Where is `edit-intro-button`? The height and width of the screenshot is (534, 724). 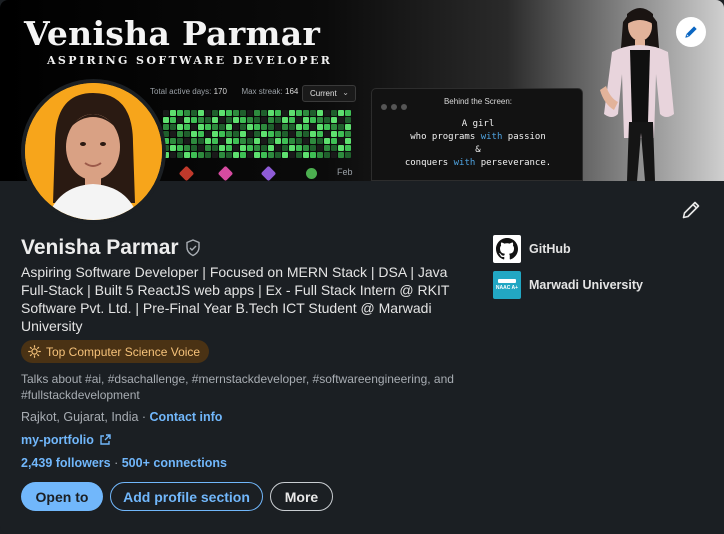 edit-intro-button is located at coordinates (691, 210).